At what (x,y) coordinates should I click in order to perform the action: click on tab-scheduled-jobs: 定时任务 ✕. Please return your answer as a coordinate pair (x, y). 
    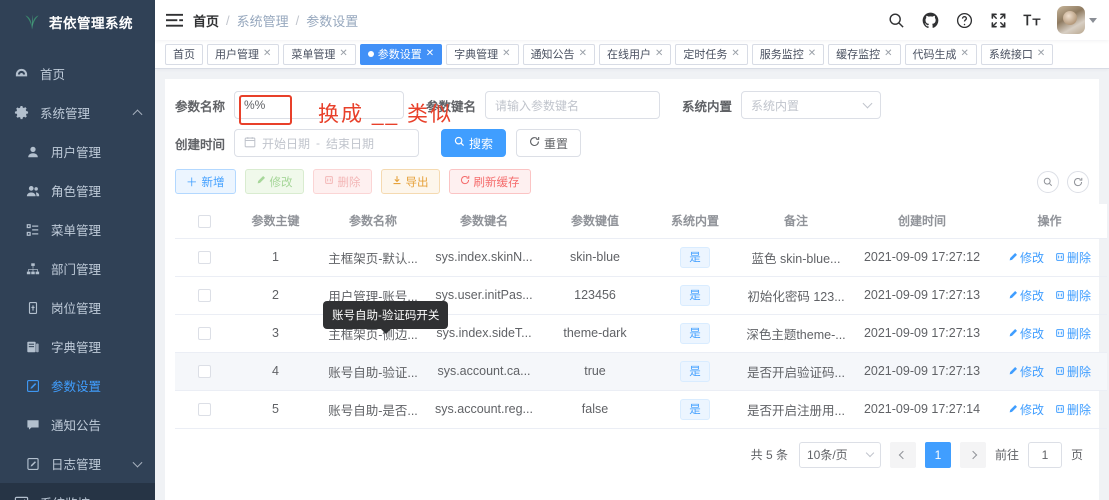
    Looking at the image, I should click on (711, 54).